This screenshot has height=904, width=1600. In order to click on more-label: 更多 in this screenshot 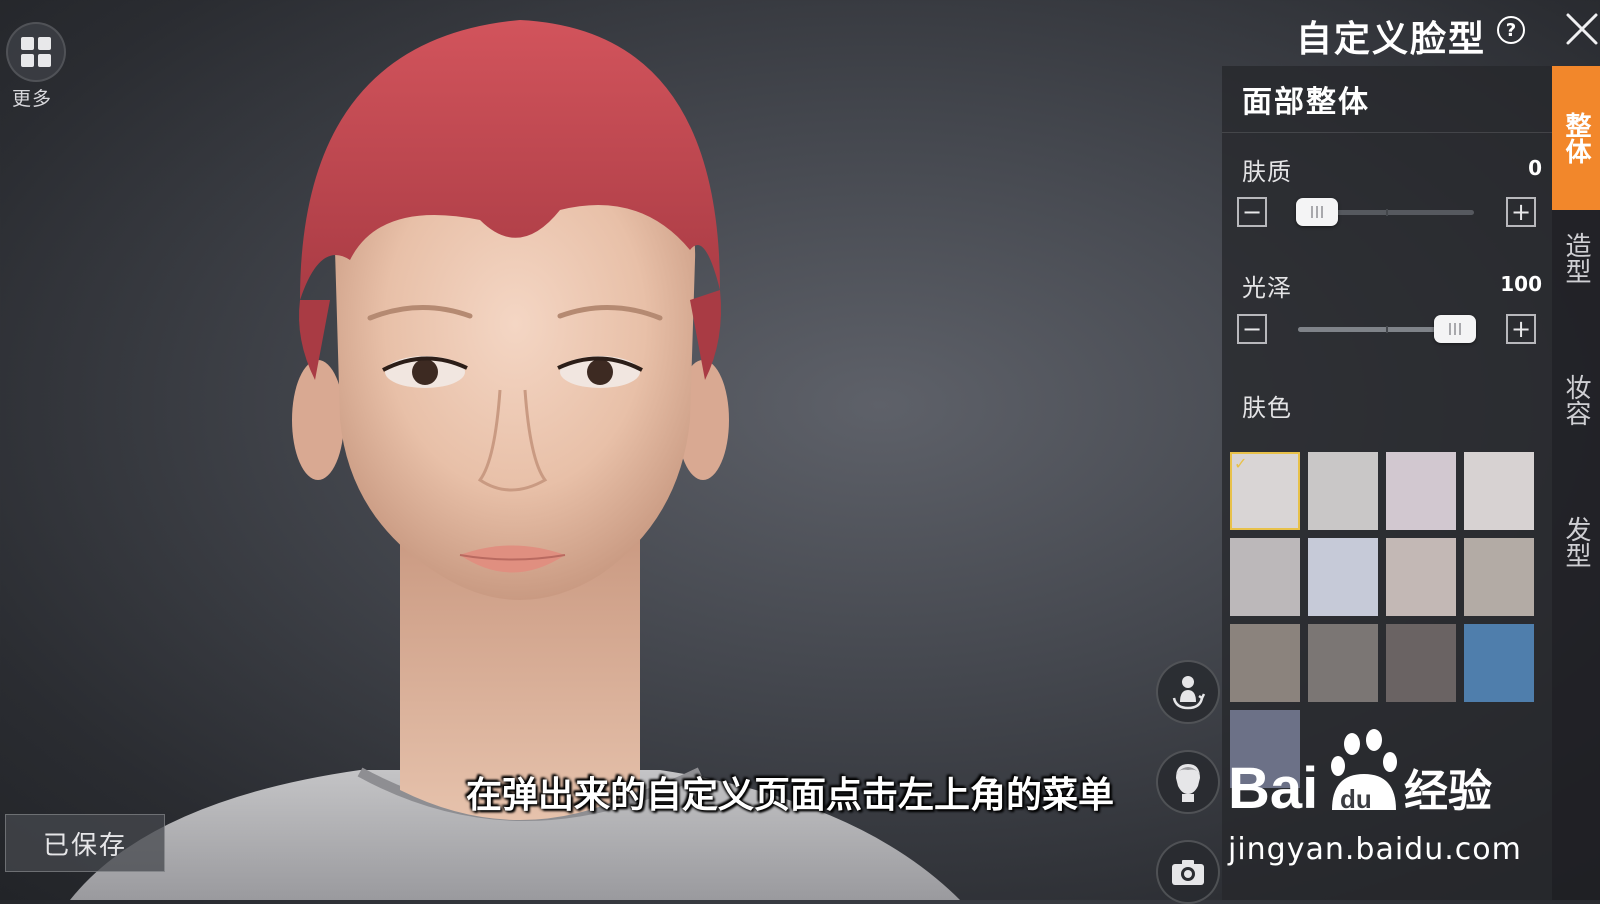, I will do `click(32, 99)`.